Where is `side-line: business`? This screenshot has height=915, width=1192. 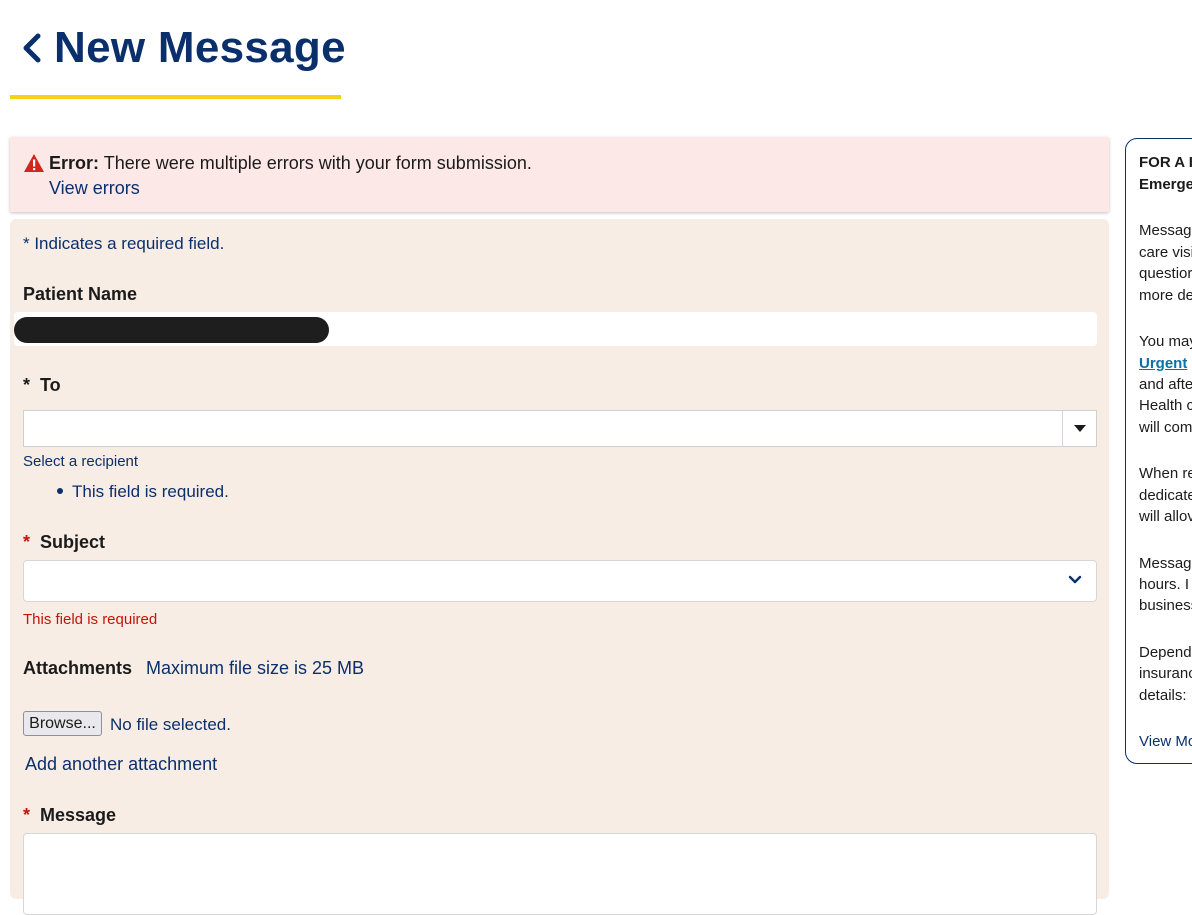
side-line: business is located at coordinates (1165, 605).